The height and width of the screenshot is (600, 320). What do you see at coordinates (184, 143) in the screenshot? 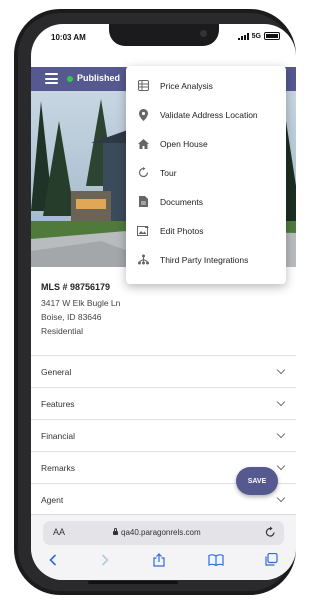
I see `menu-item-label: Open House` at bounding box center [184, 143].